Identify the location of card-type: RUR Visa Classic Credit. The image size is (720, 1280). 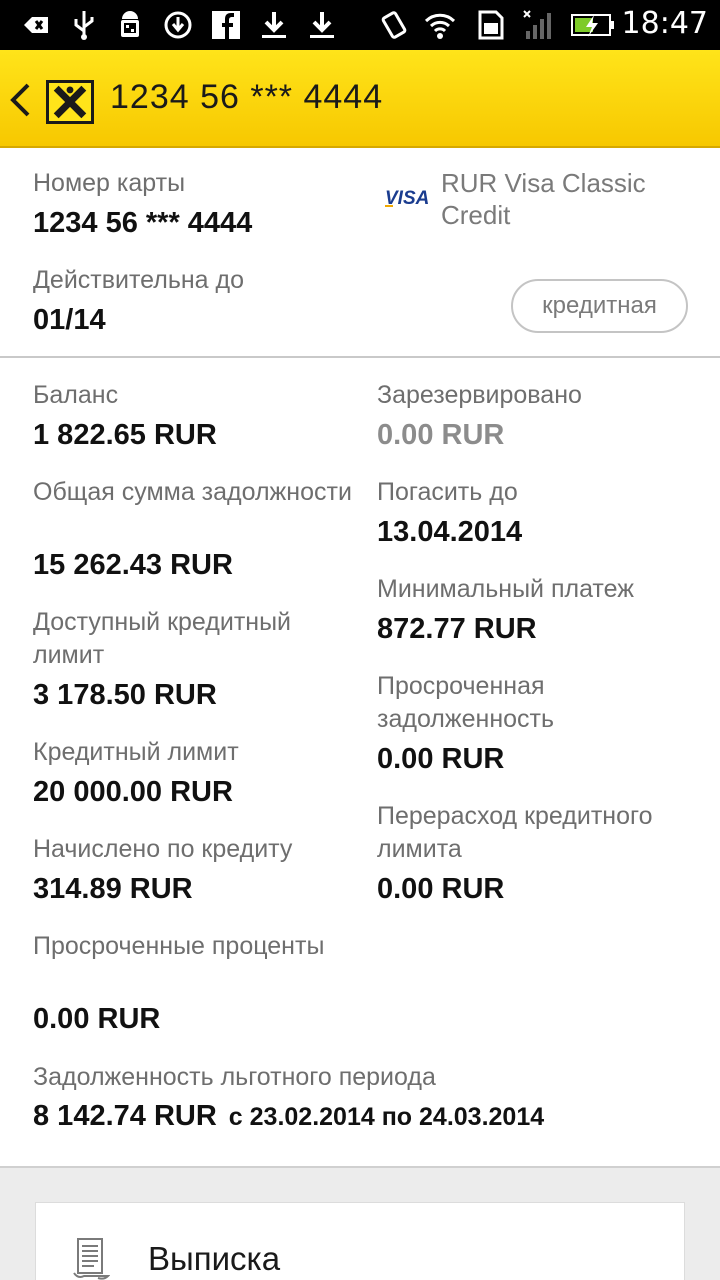
(543, 199).